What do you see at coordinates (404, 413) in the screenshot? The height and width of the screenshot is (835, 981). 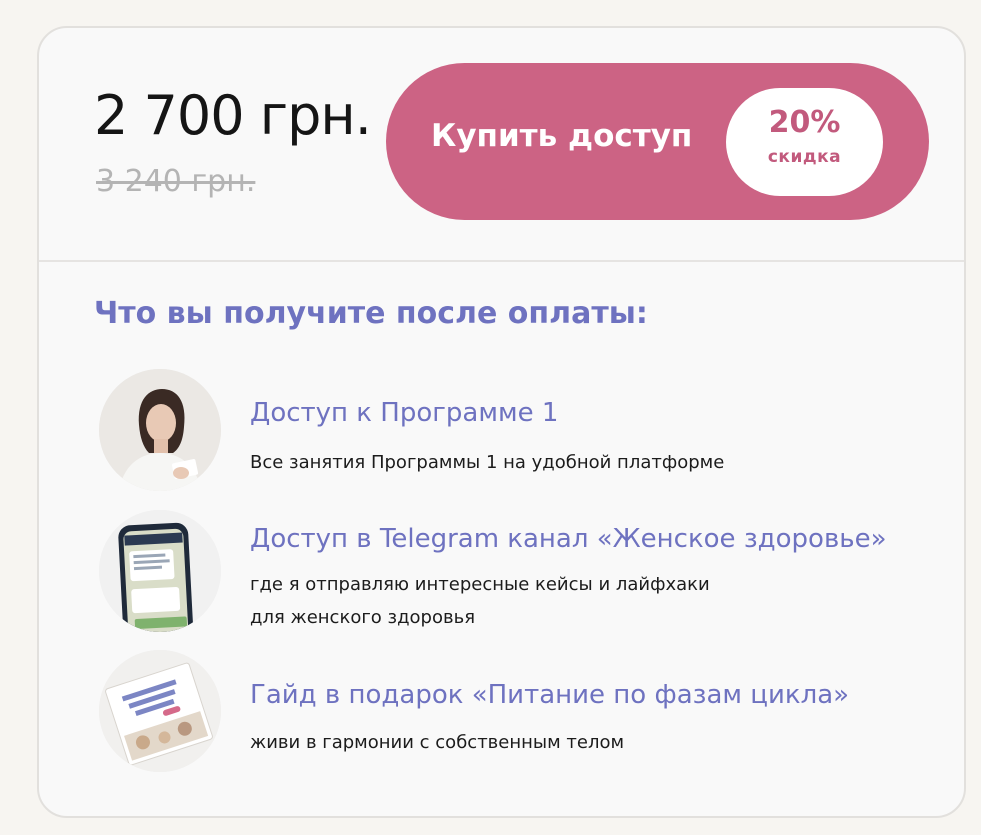 I see `benefit-title: Доступ к Программе 1` at bounding box center [404, 413].